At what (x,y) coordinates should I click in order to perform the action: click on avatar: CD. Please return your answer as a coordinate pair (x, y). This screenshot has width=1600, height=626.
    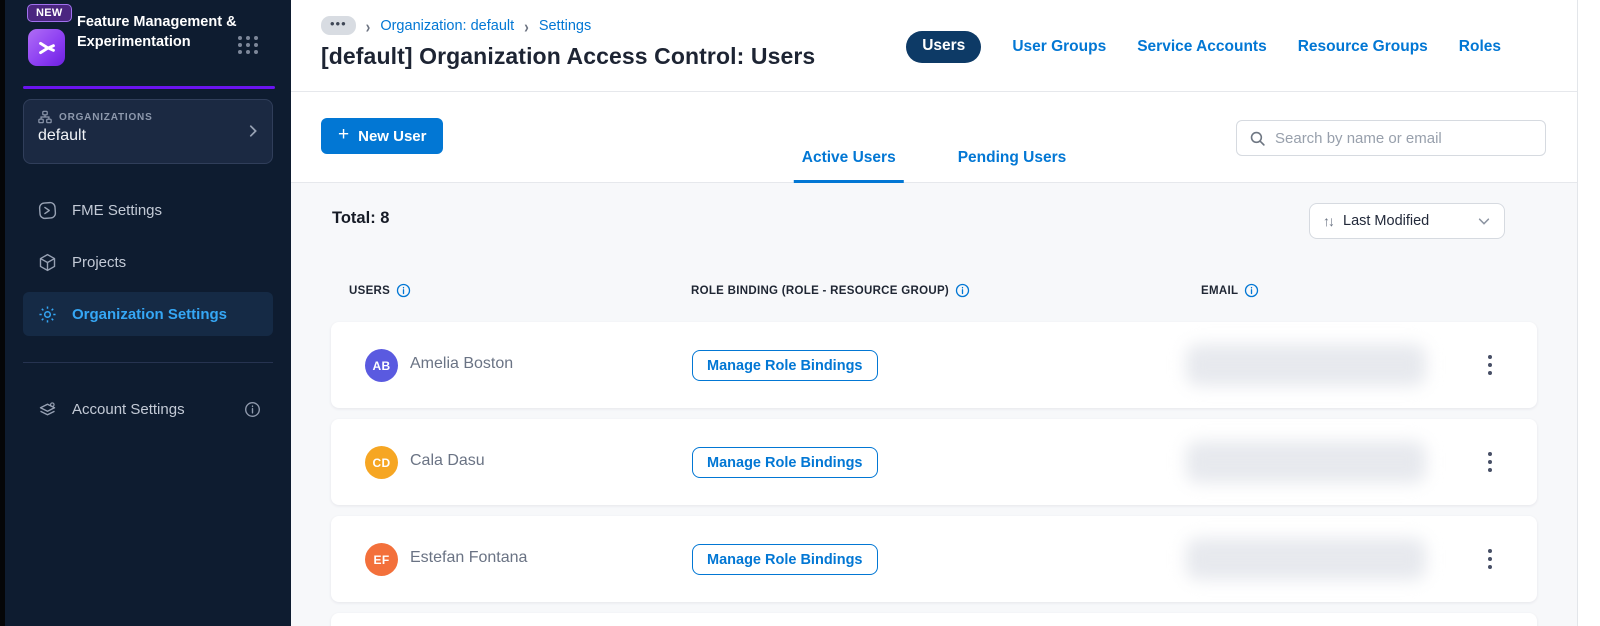
    Looking at the image, I should click on (381, 462).